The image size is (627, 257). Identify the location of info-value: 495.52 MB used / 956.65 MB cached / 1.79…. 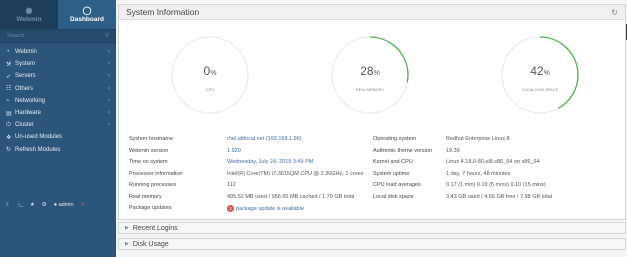
(291, 196).